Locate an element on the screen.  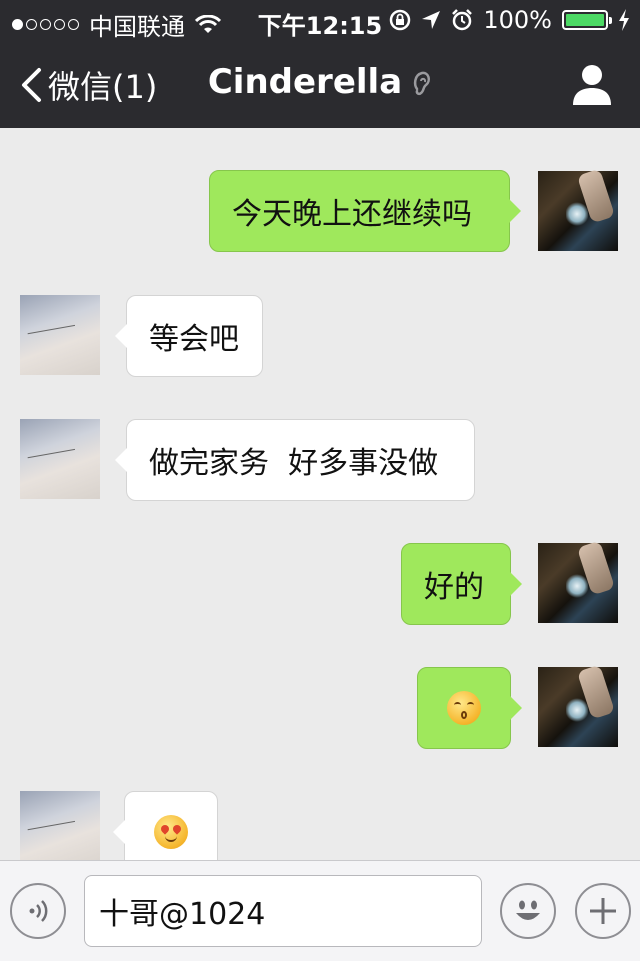
emoji-smile-icon is located at coordinates (528, 910).